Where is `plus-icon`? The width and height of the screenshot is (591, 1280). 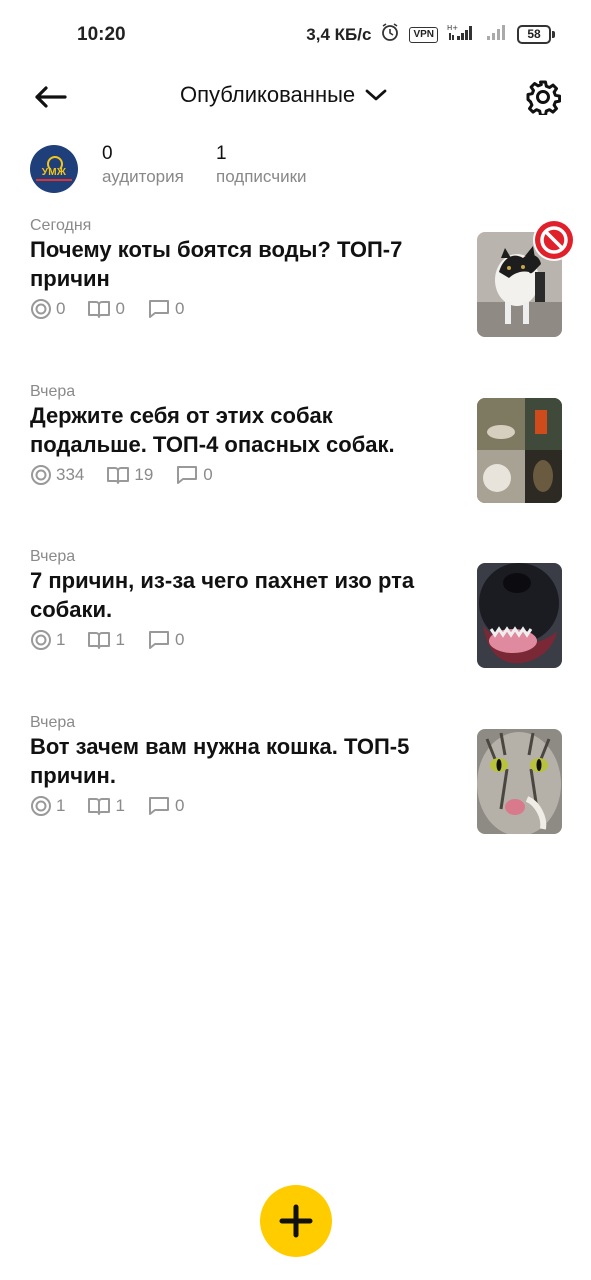 plus-icon is located at coordinates (296, 1221).